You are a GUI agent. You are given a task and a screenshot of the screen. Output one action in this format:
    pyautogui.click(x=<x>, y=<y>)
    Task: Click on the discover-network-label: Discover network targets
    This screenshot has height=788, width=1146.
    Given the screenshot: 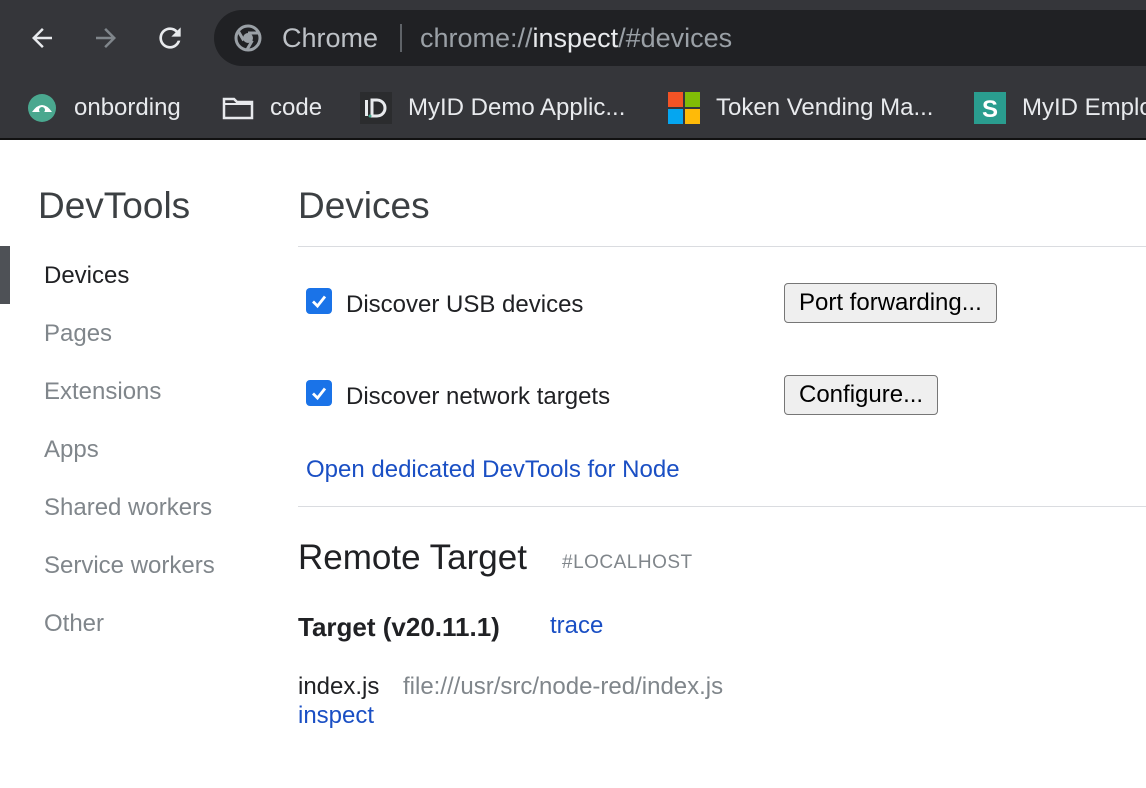 What is the action you would take?
    pyautogui.click(x=478, y=396)
    